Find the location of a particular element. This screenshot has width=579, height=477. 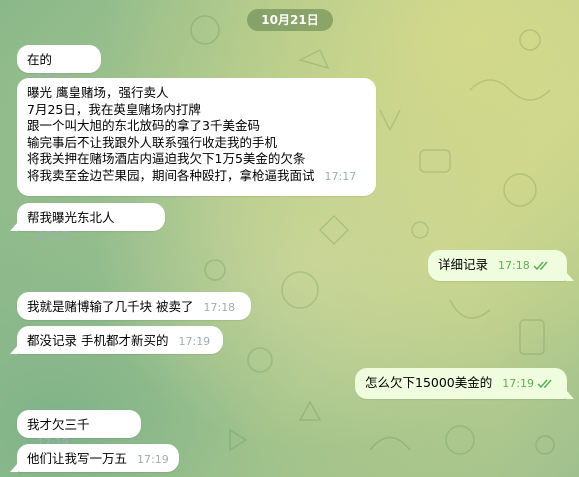

message-outgoing: 详细记录 17:18 is located at coordinates (501, 265).